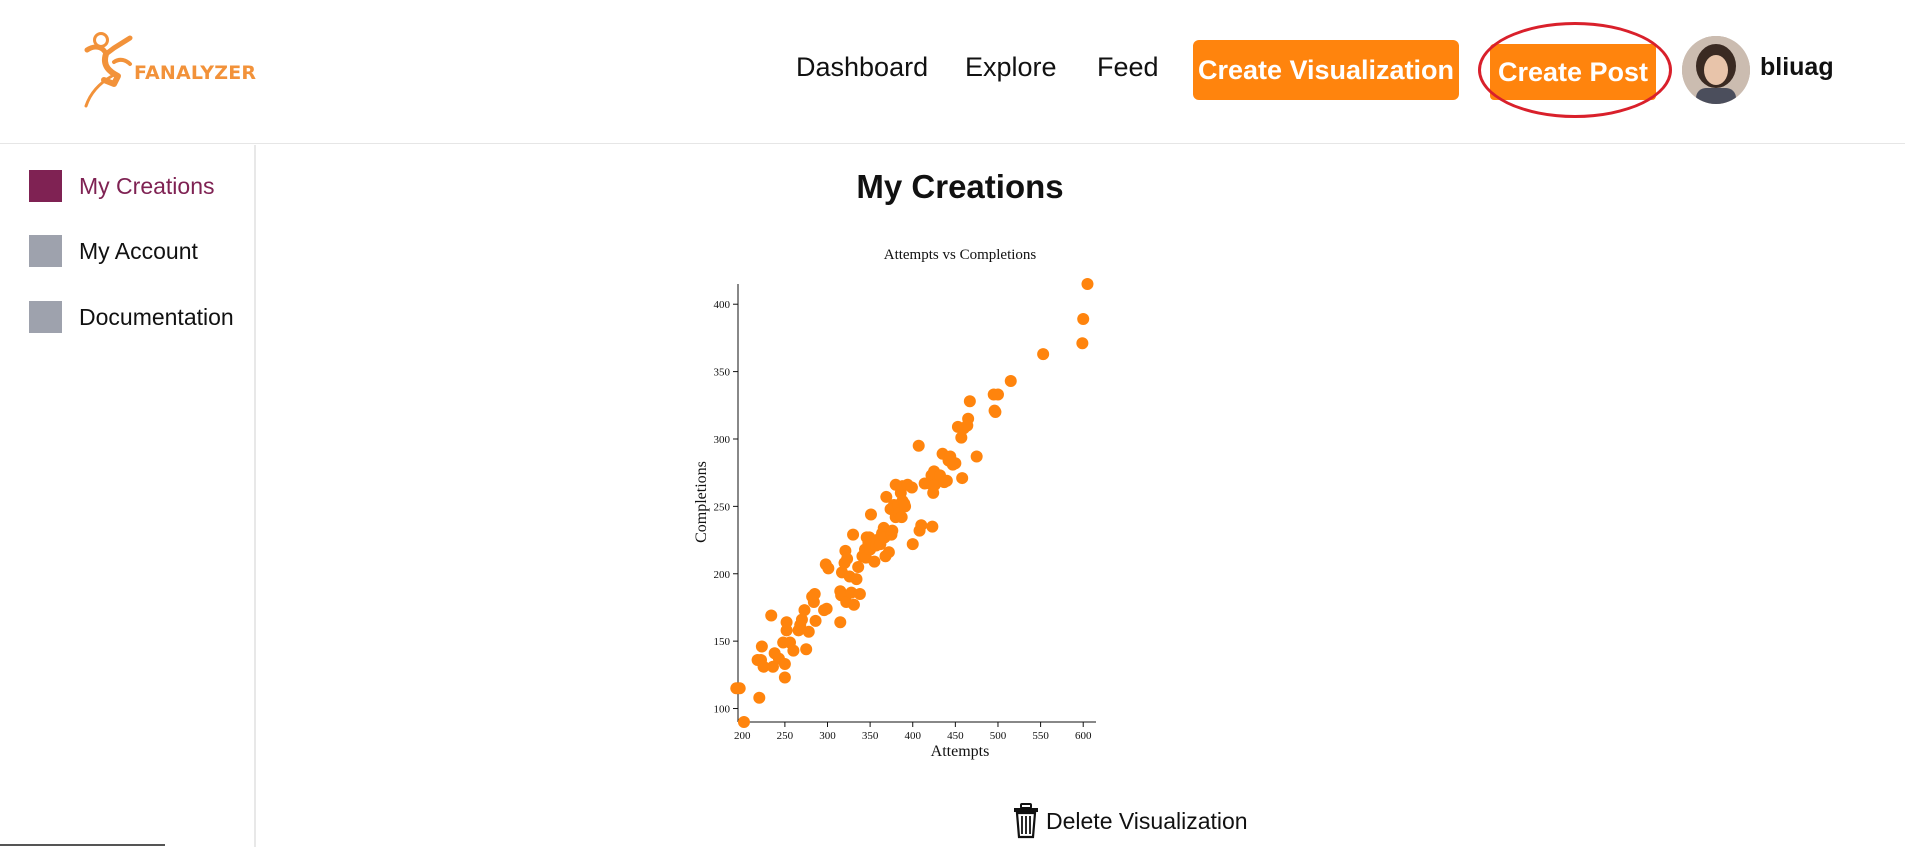 The width and height of the screenshot is (1905, 847). I want to click on documentation-swatch-icon, so click(45, 317).